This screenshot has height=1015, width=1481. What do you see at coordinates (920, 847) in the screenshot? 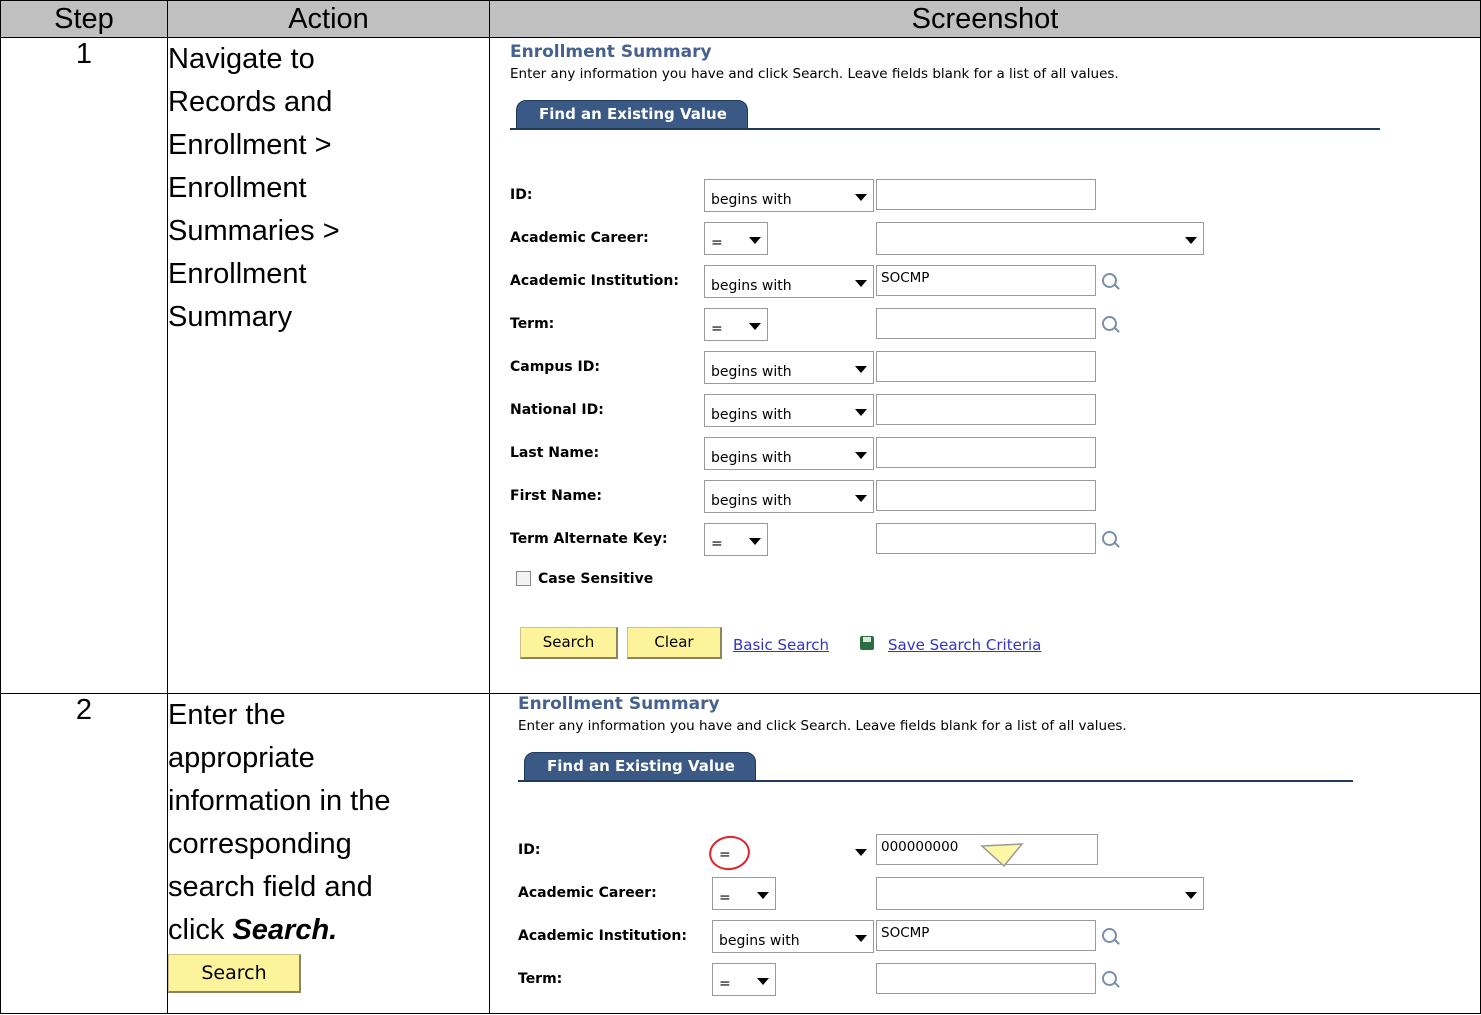
I see `input-value: 000000000` at bounding box center [920, 847].